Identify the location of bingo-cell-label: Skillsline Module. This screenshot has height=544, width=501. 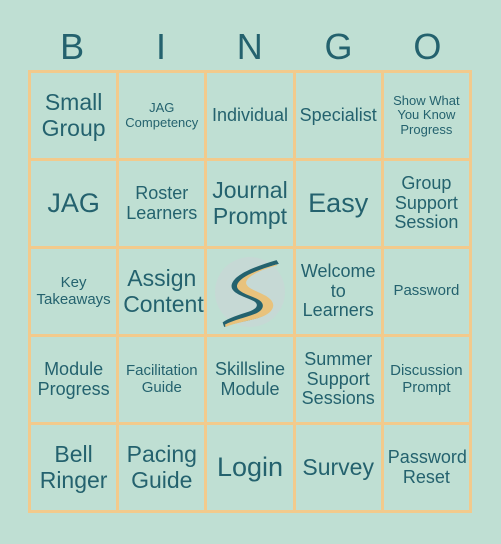
(249, 378).